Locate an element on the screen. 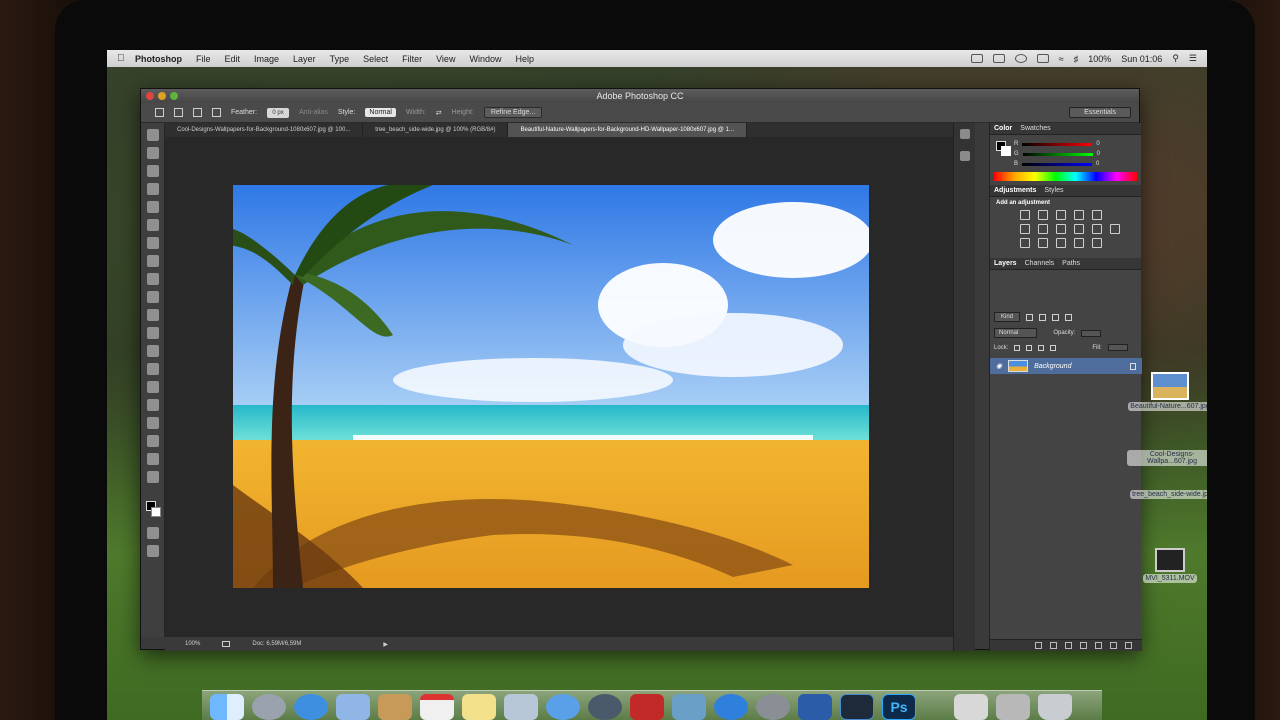  quick-mask-icon is located at coordinates (153, 533).